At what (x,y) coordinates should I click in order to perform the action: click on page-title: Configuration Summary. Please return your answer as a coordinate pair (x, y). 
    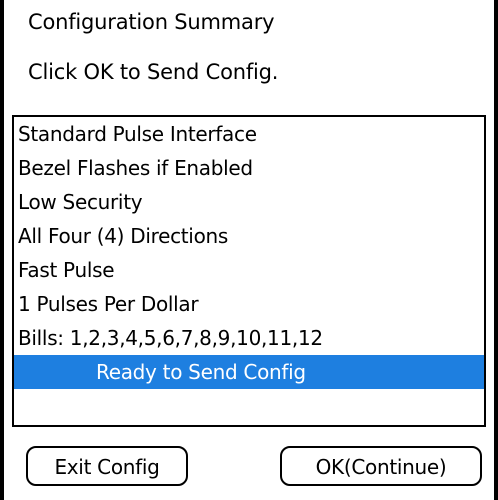
    Looking at the image, I should click on (151, 22).